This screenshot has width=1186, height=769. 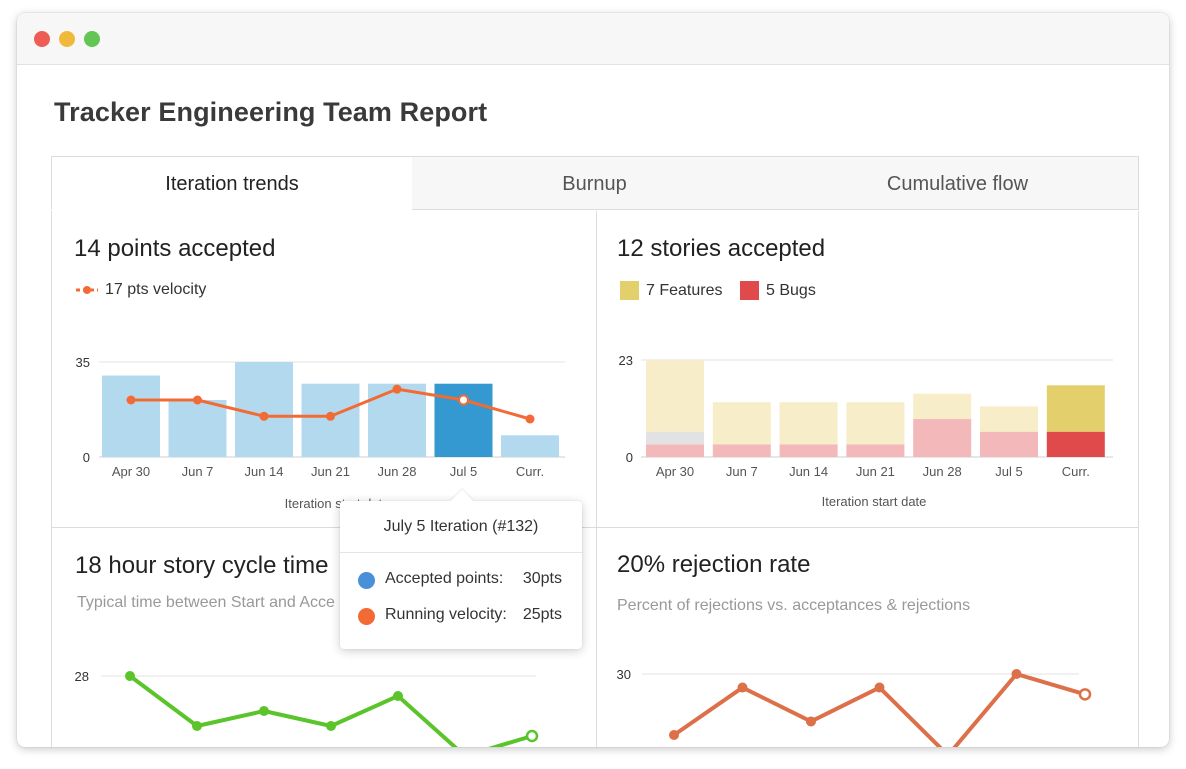 I want to click on stories-x-tick-label: Jul 5, so click(x=1008, y=471).